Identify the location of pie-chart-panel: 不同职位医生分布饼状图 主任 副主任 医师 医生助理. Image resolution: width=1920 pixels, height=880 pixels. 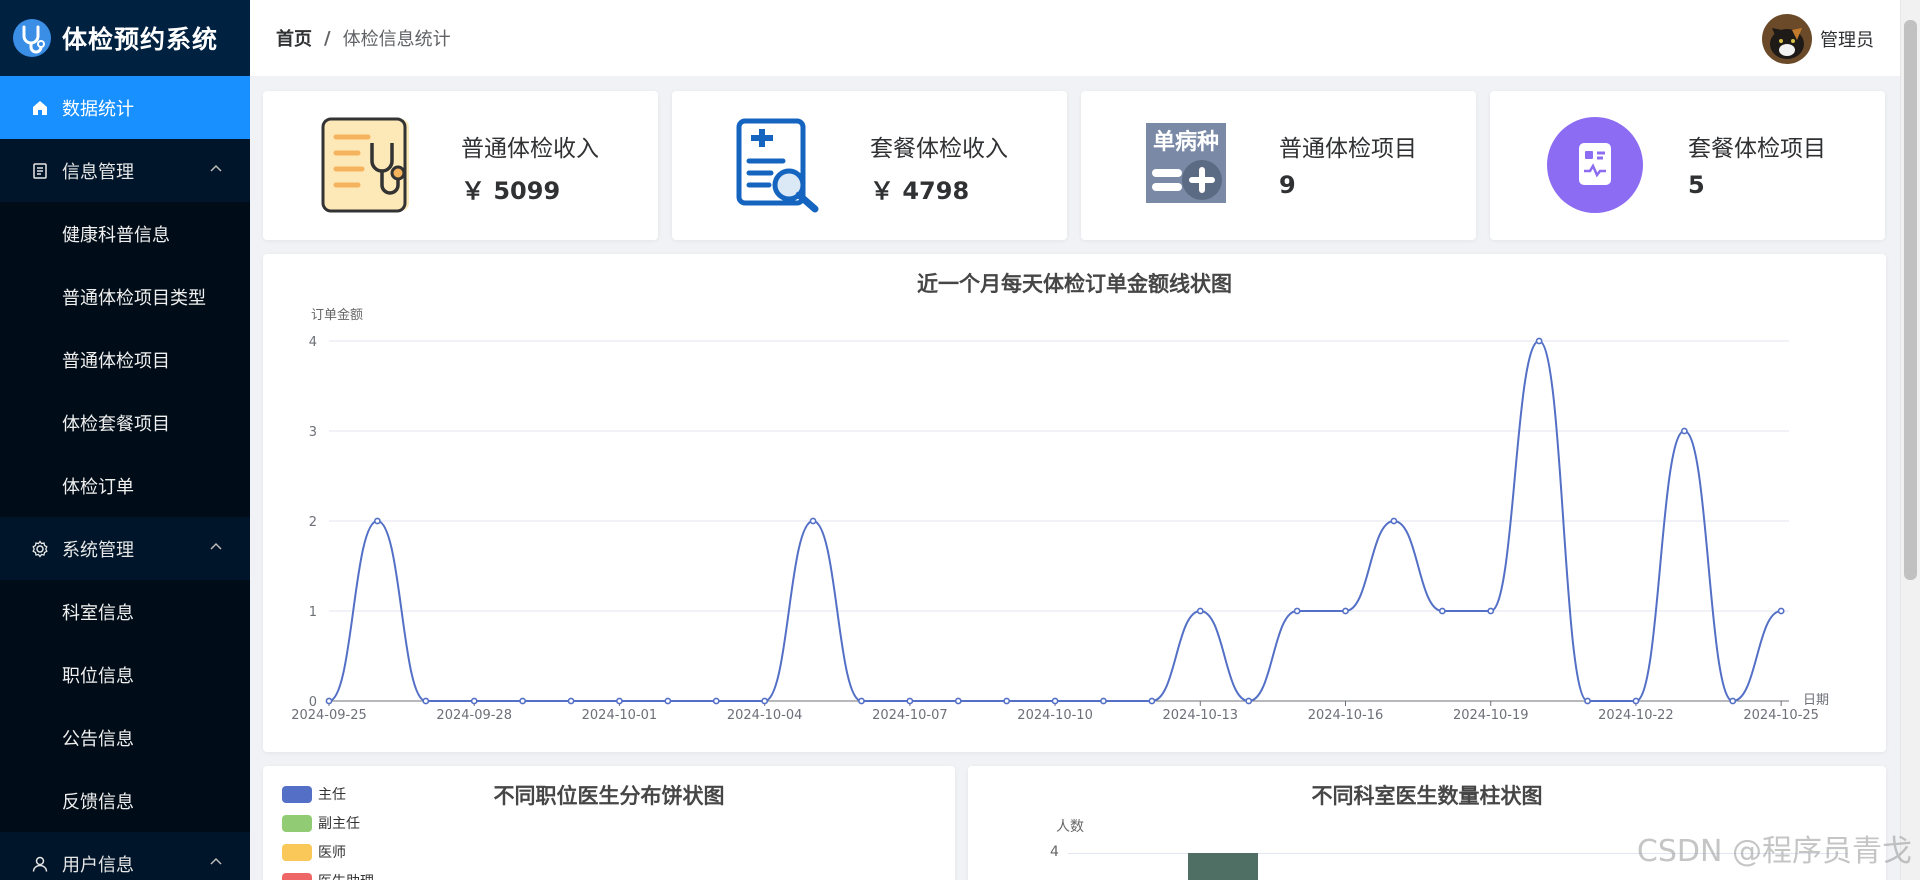
(609, 823).